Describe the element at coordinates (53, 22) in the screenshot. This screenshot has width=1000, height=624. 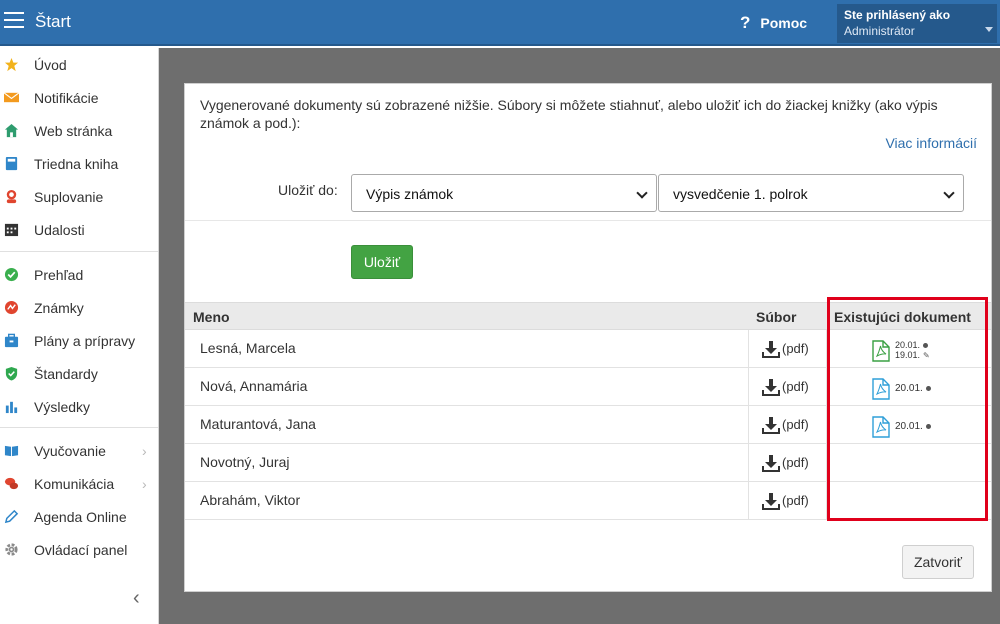
I see `app-title: Štart` at that location.